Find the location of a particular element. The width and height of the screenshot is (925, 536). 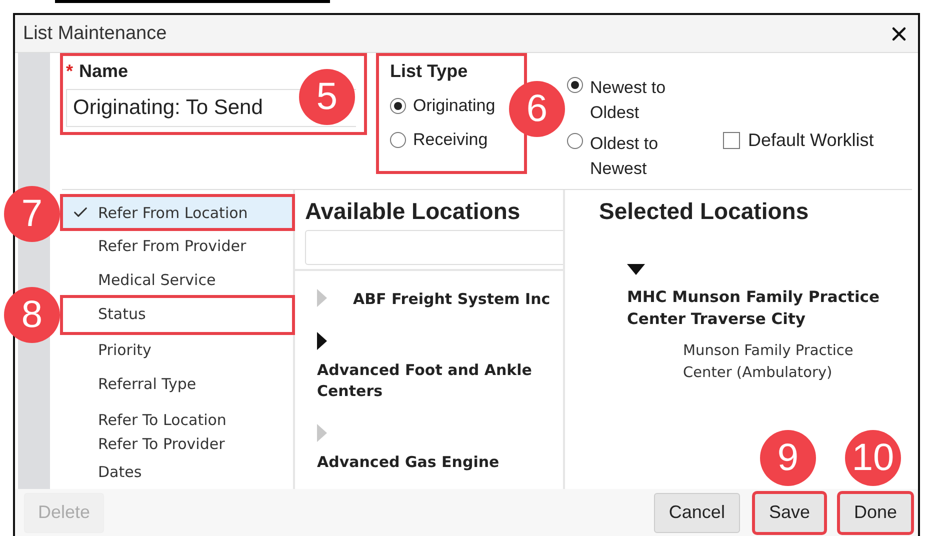

filter-item: Referral Type is located at coordinates (177, 385).